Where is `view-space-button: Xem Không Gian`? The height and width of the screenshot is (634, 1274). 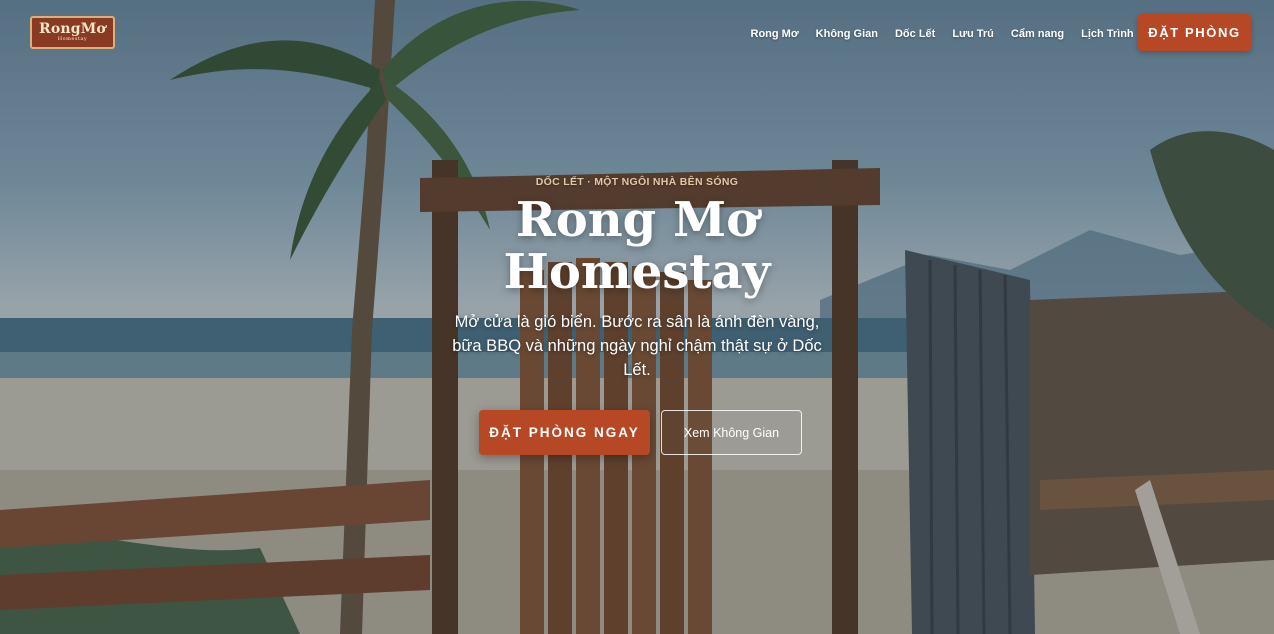
view-space-button: Xem Không Gian is located at coordinates (731, 432).